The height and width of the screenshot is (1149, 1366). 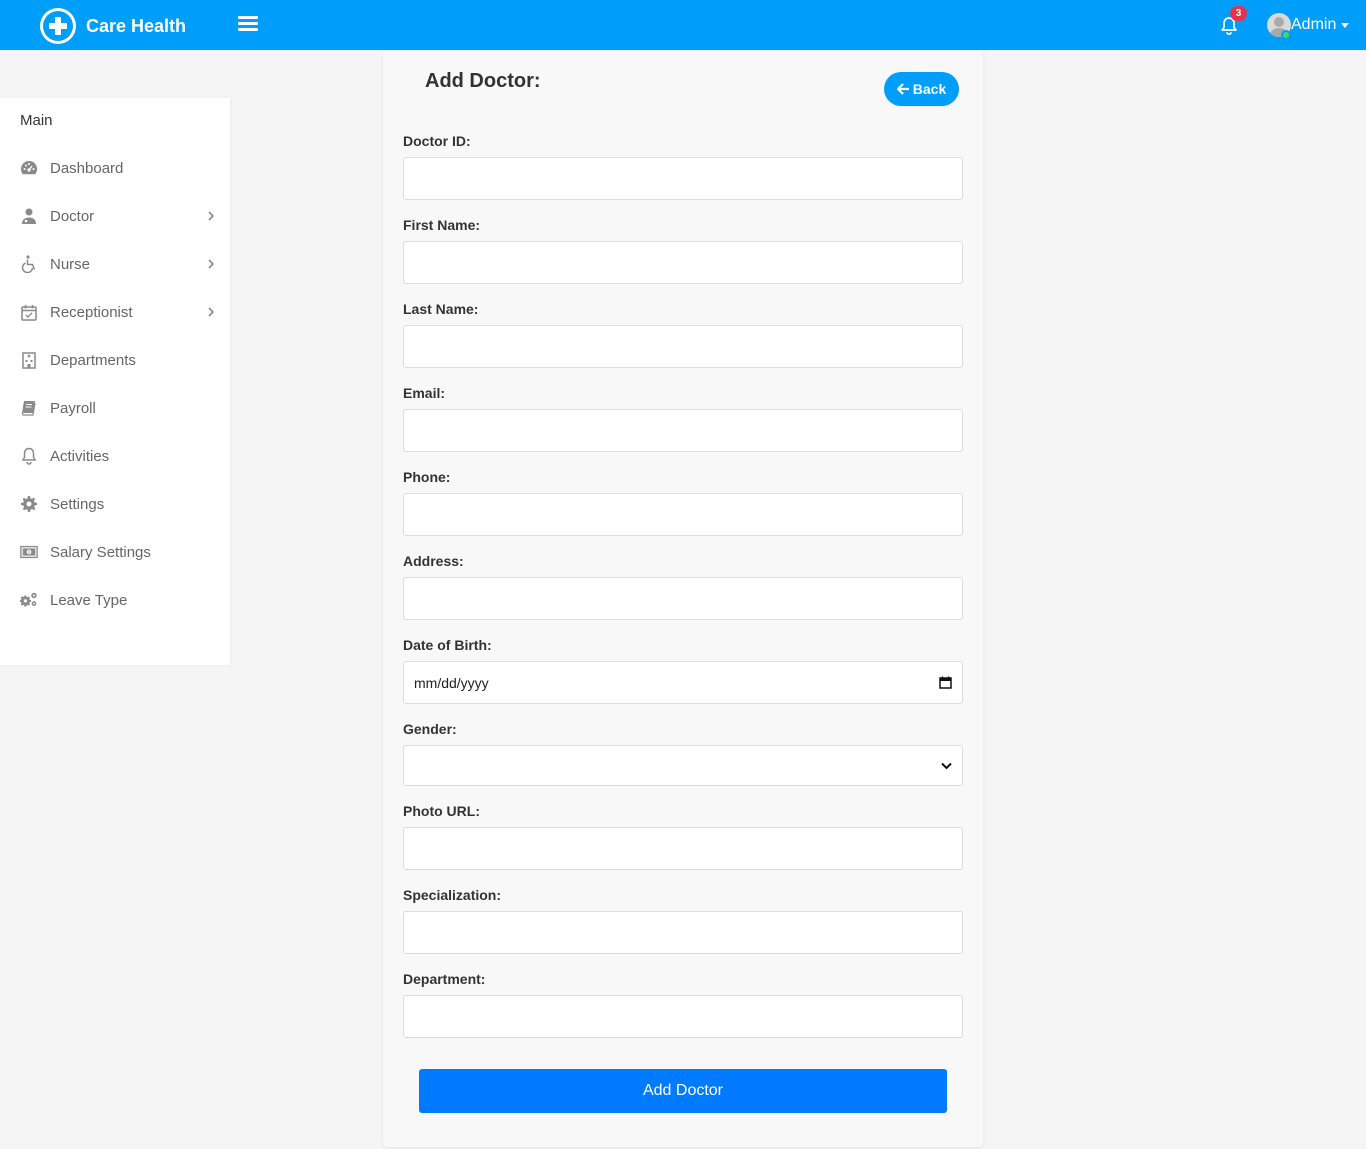 I want to click on address-input, so click(x=683, y=598).